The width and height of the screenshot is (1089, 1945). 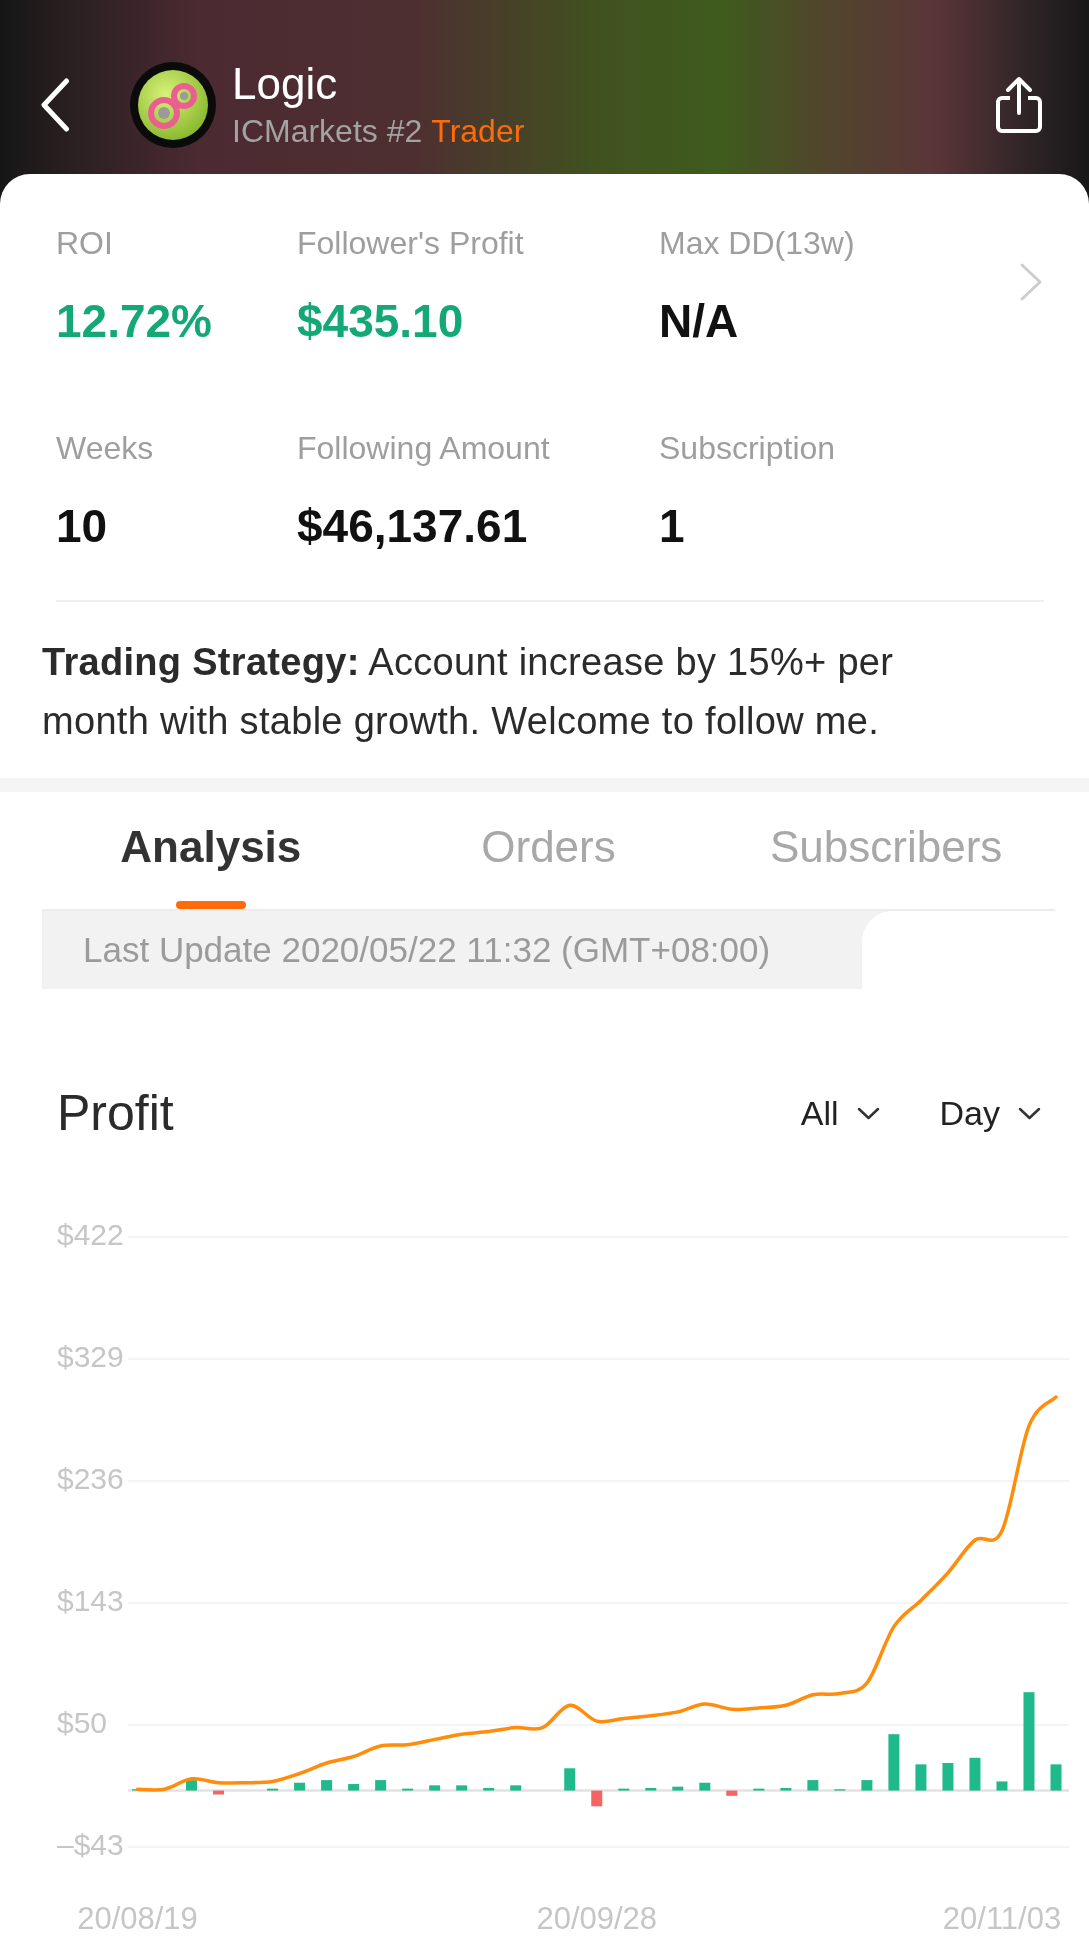 What do you see at coordinates (285, 84) in the screenshot?
I see `trader-name: Logic` at bounding box center [285, 84].